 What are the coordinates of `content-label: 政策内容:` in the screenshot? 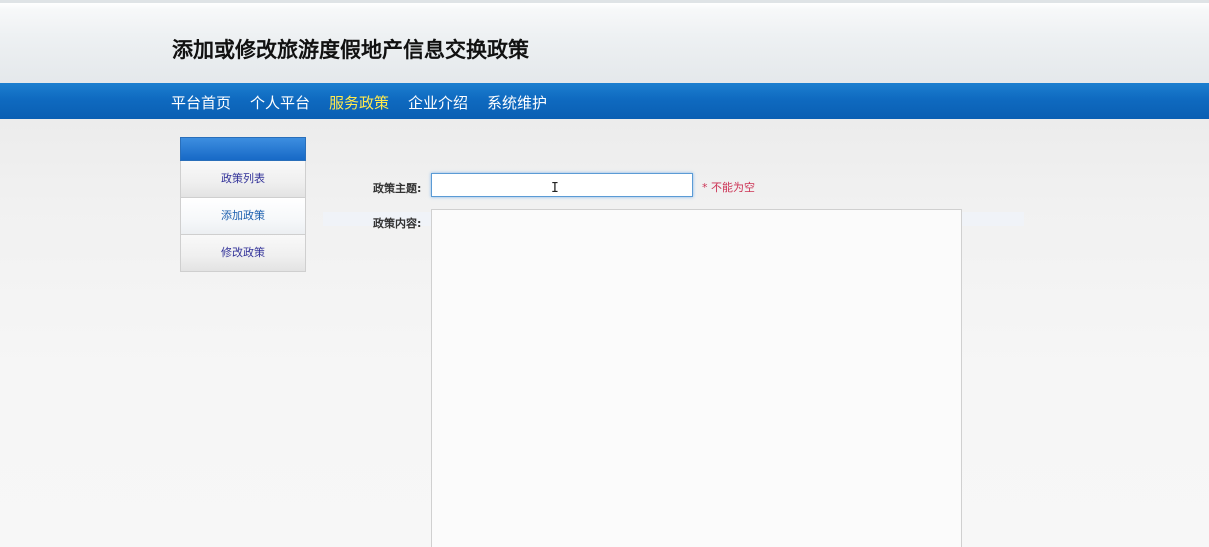 It's located at (397, 223).